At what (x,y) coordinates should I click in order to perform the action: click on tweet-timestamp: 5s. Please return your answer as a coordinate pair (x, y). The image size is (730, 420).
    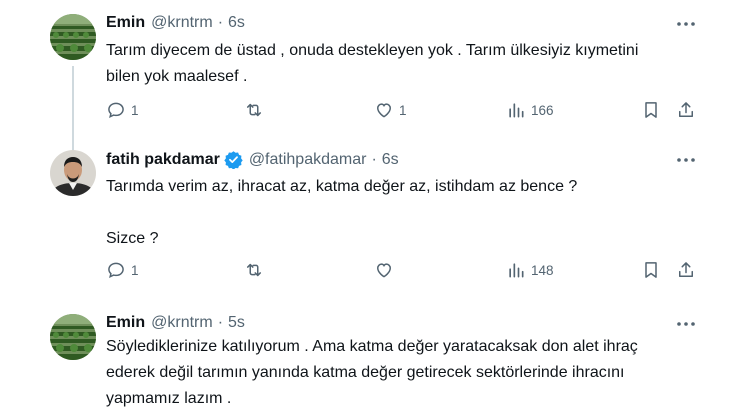
    Looking at the image, I should click on (236, 323).